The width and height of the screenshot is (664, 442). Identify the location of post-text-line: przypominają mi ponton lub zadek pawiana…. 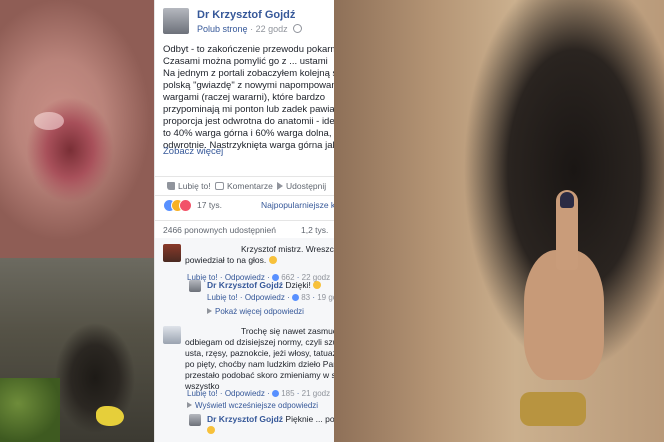
(249, 109).